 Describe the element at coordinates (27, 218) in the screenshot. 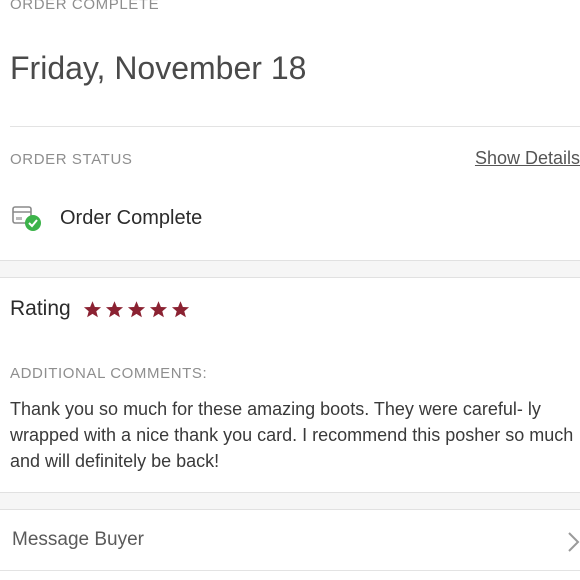

I see `package-check-icon` at that location.